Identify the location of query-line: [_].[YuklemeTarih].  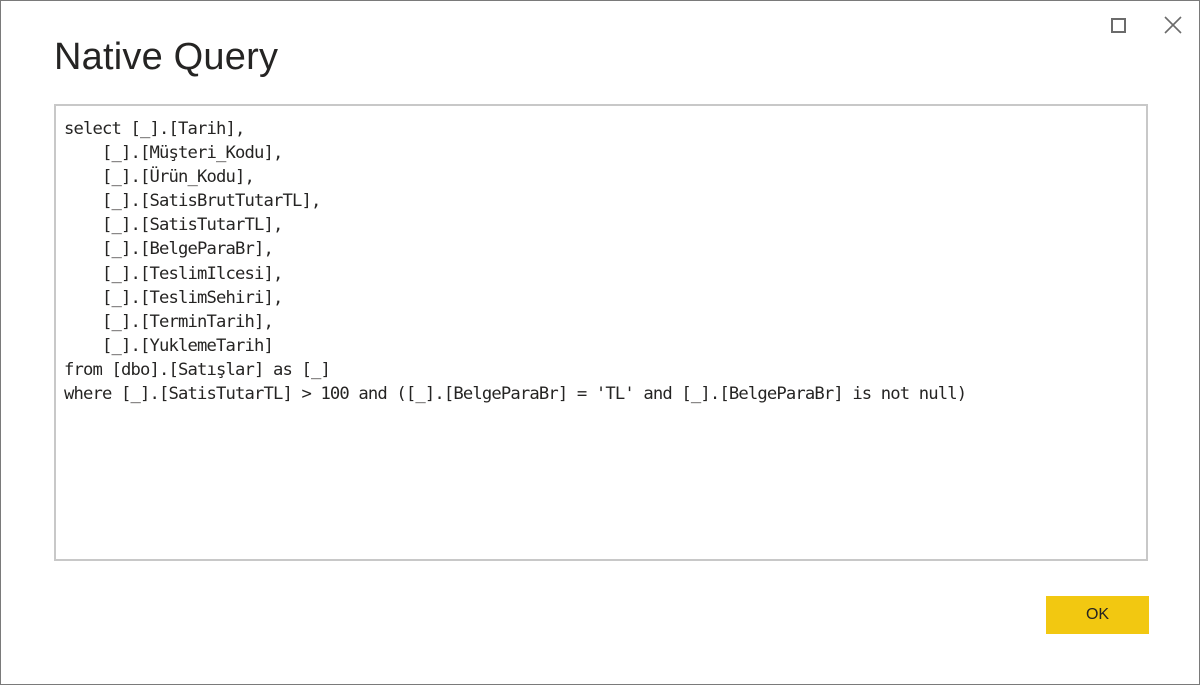
(169, 345).